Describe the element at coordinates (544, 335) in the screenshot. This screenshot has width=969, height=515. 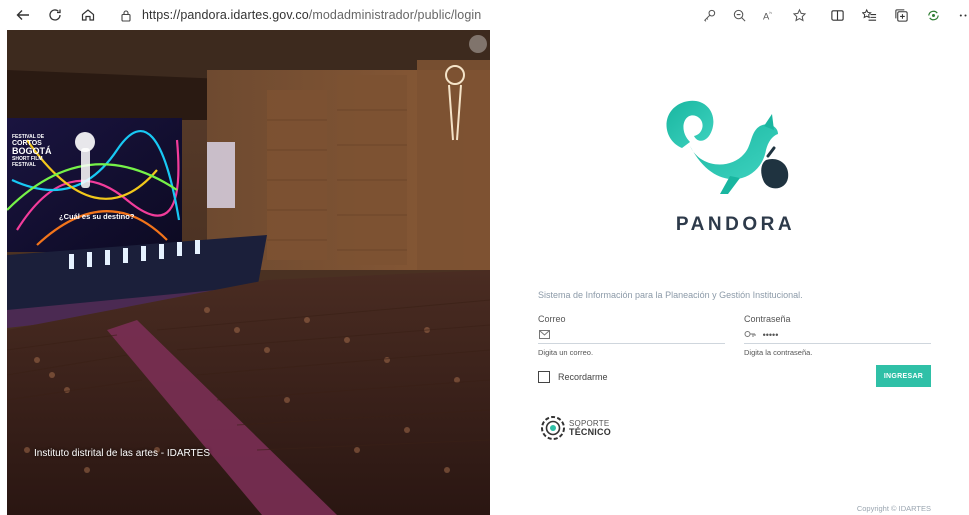
I see `envelope-icon` at that location.